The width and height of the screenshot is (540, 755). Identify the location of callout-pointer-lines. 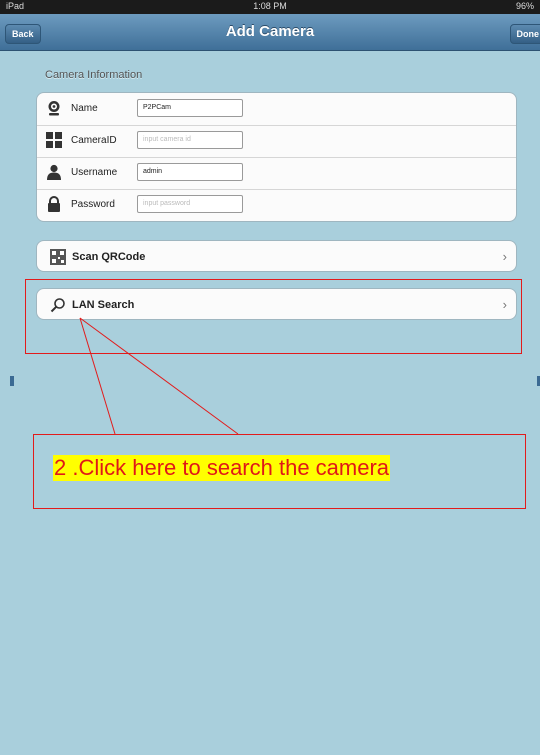
(159, 376).